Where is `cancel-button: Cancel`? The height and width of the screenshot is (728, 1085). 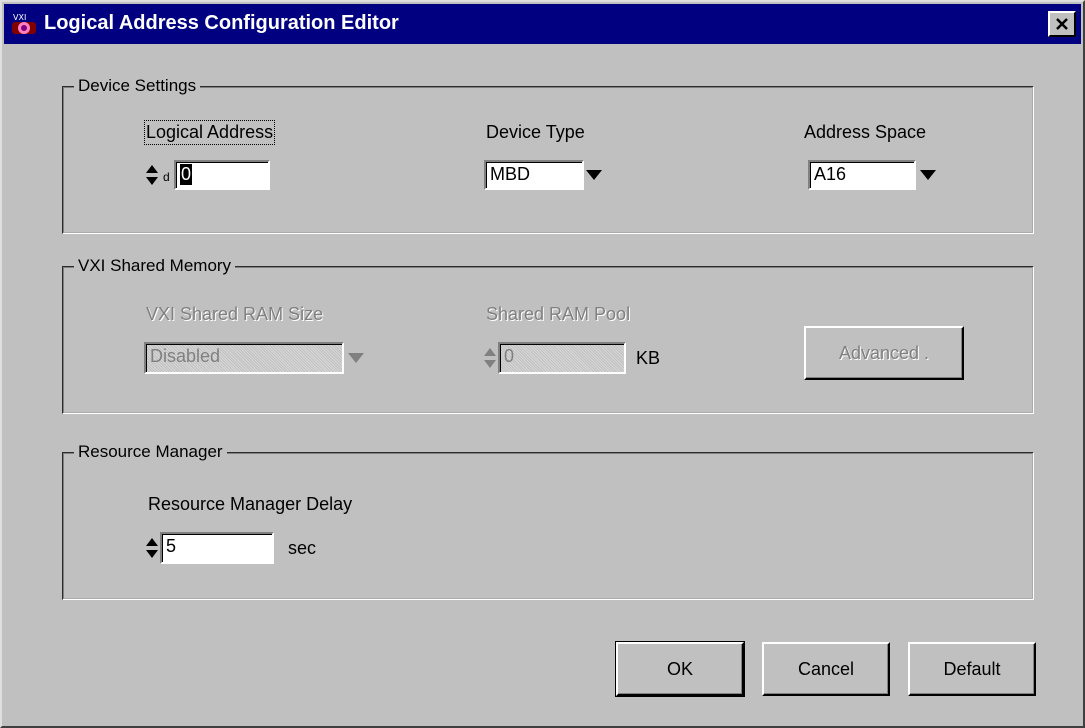
cancel-button: Cancel is located at coordinates (826, 669).